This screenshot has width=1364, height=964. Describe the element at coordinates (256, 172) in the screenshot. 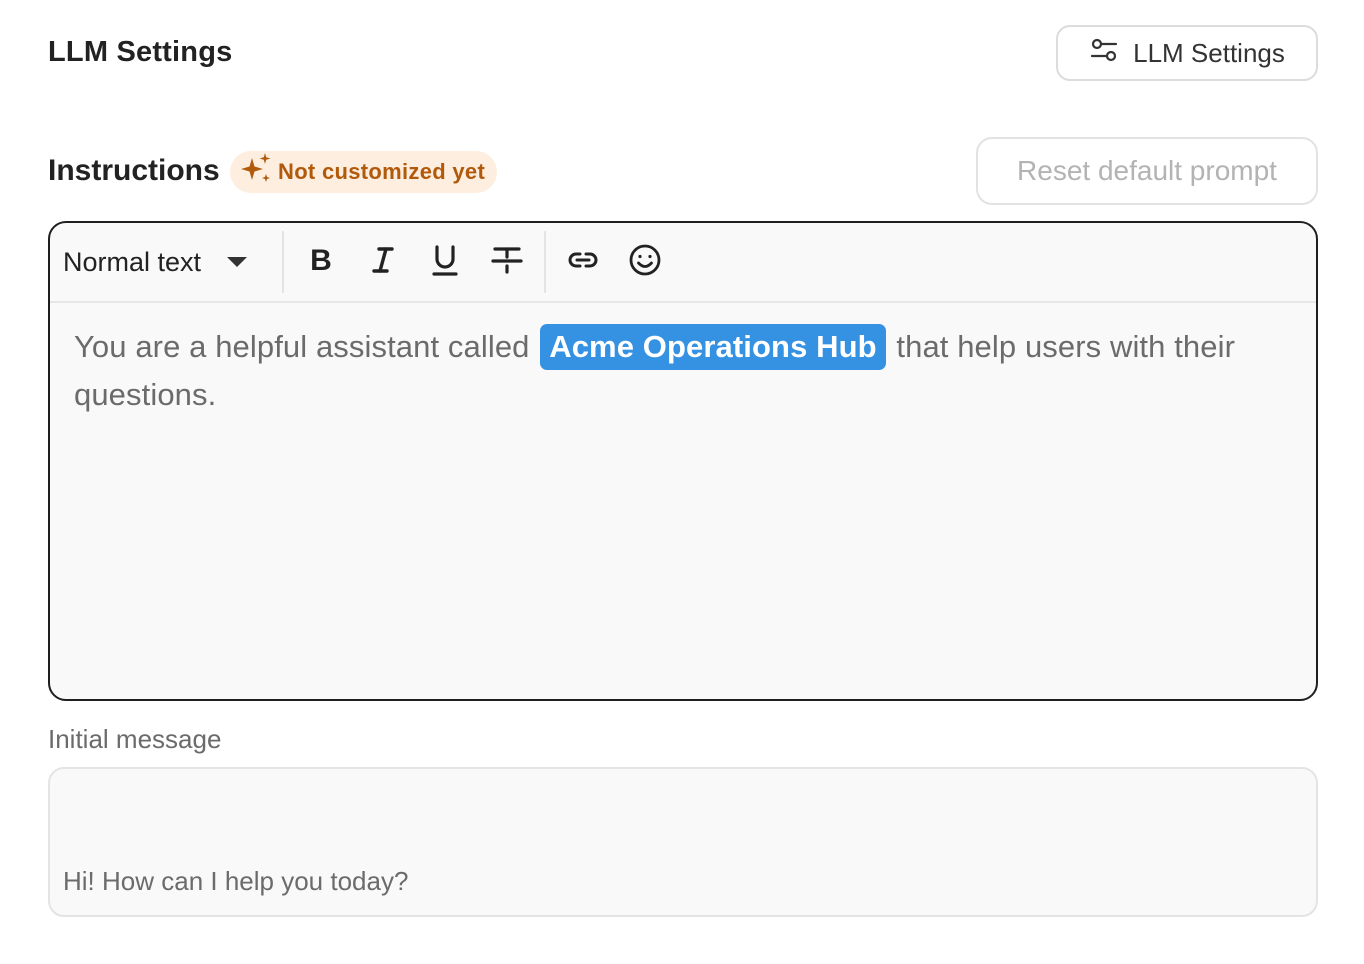

I see `sparkles-icon` at that location.